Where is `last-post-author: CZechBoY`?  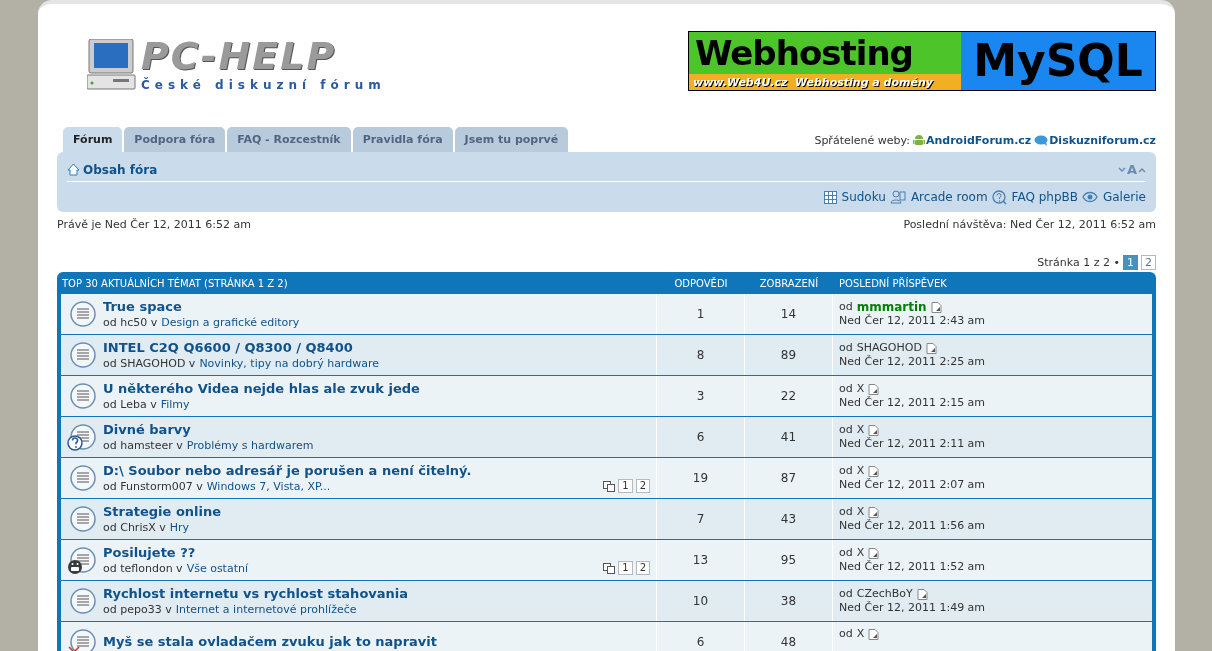
last-post-author: CZechBoY is located at coordinates (884, 594).